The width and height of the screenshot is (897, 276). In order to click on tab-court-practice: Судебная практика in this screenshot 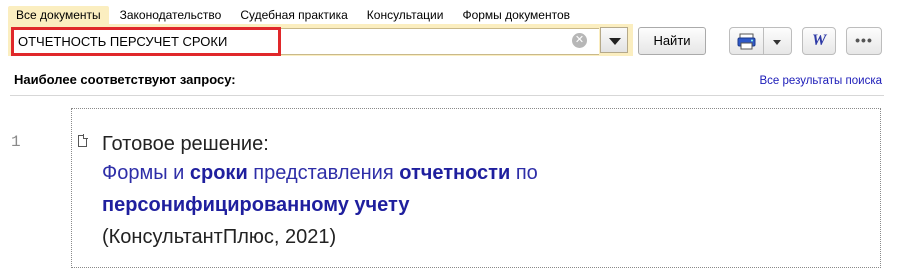, I will do `click(293, 15)`.